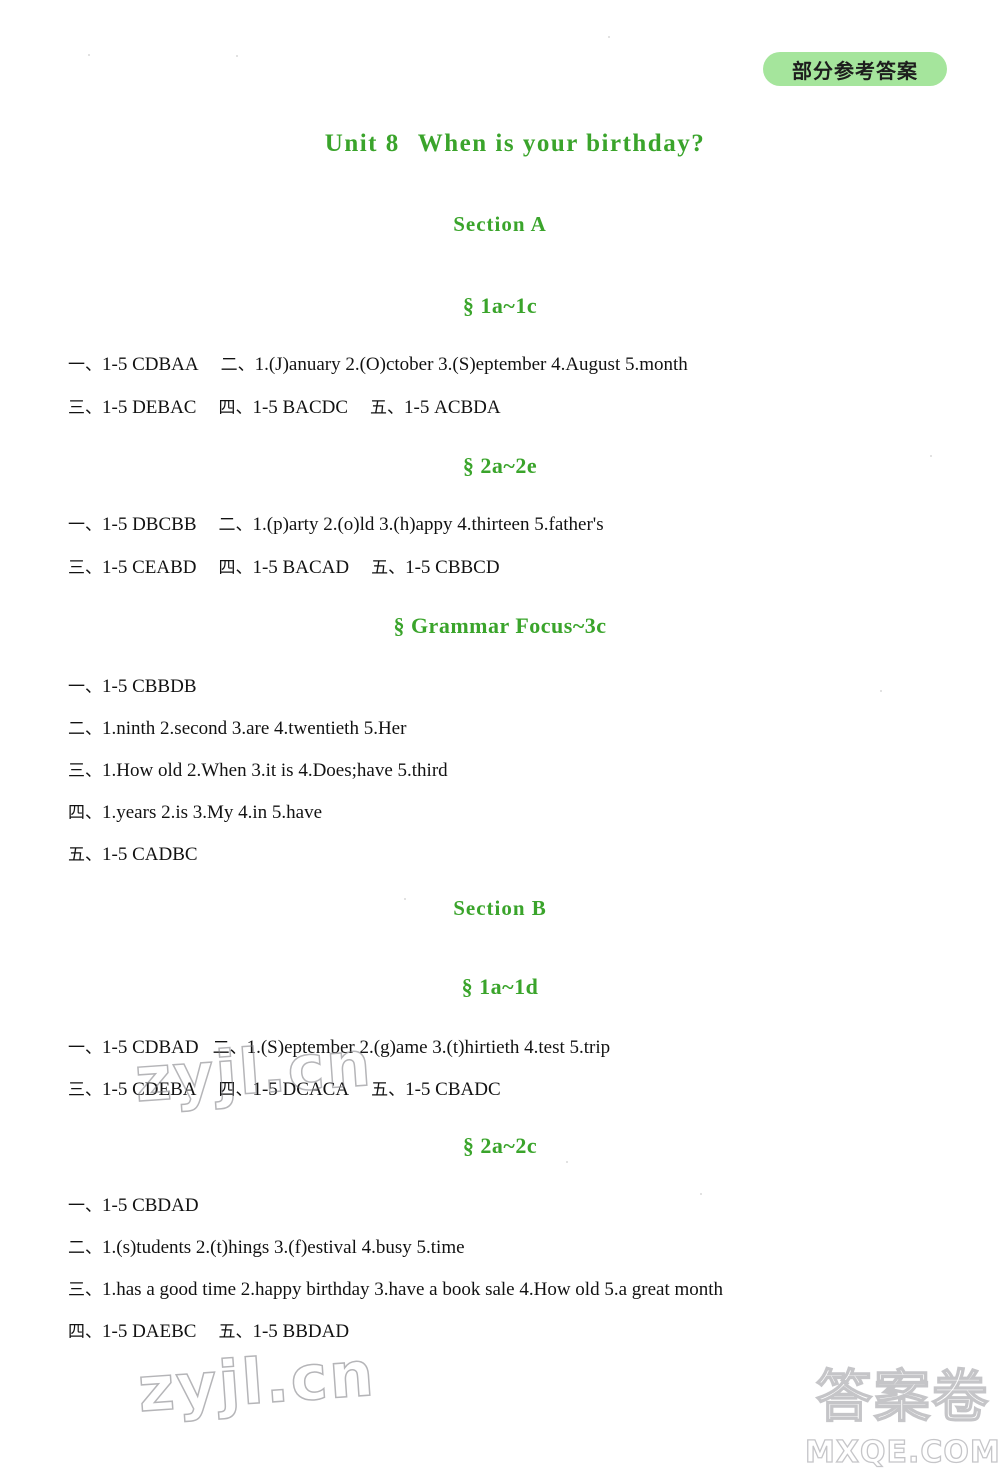 This screenshot has height=1470, width=1000. I want to click on reference-answers-badge: 部分参考答案, so click(855, 69).